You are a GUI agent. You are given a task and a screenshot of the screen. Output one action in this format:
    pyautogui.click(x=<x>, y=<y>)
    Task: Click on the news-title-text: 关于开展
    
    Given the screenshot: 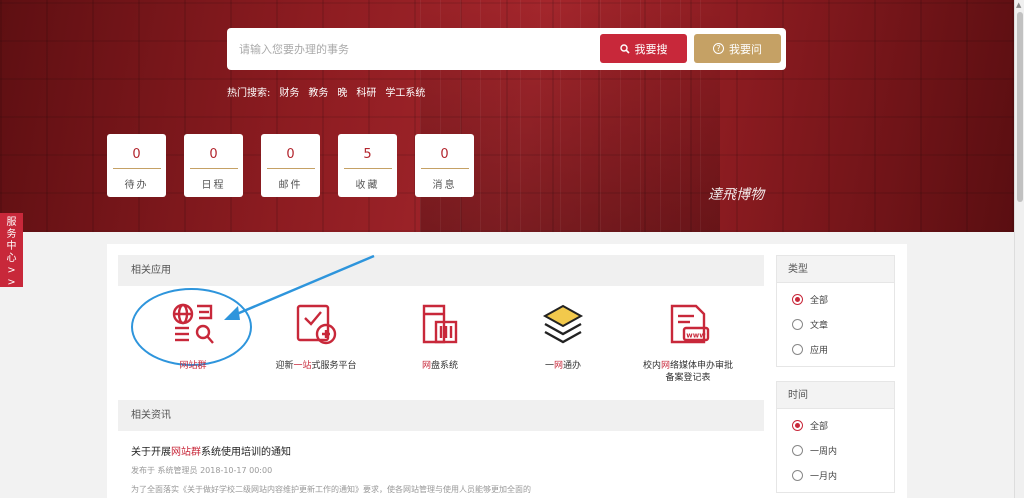 What is the action you would take?
    pyautogui.click(x=151, y=452)
    